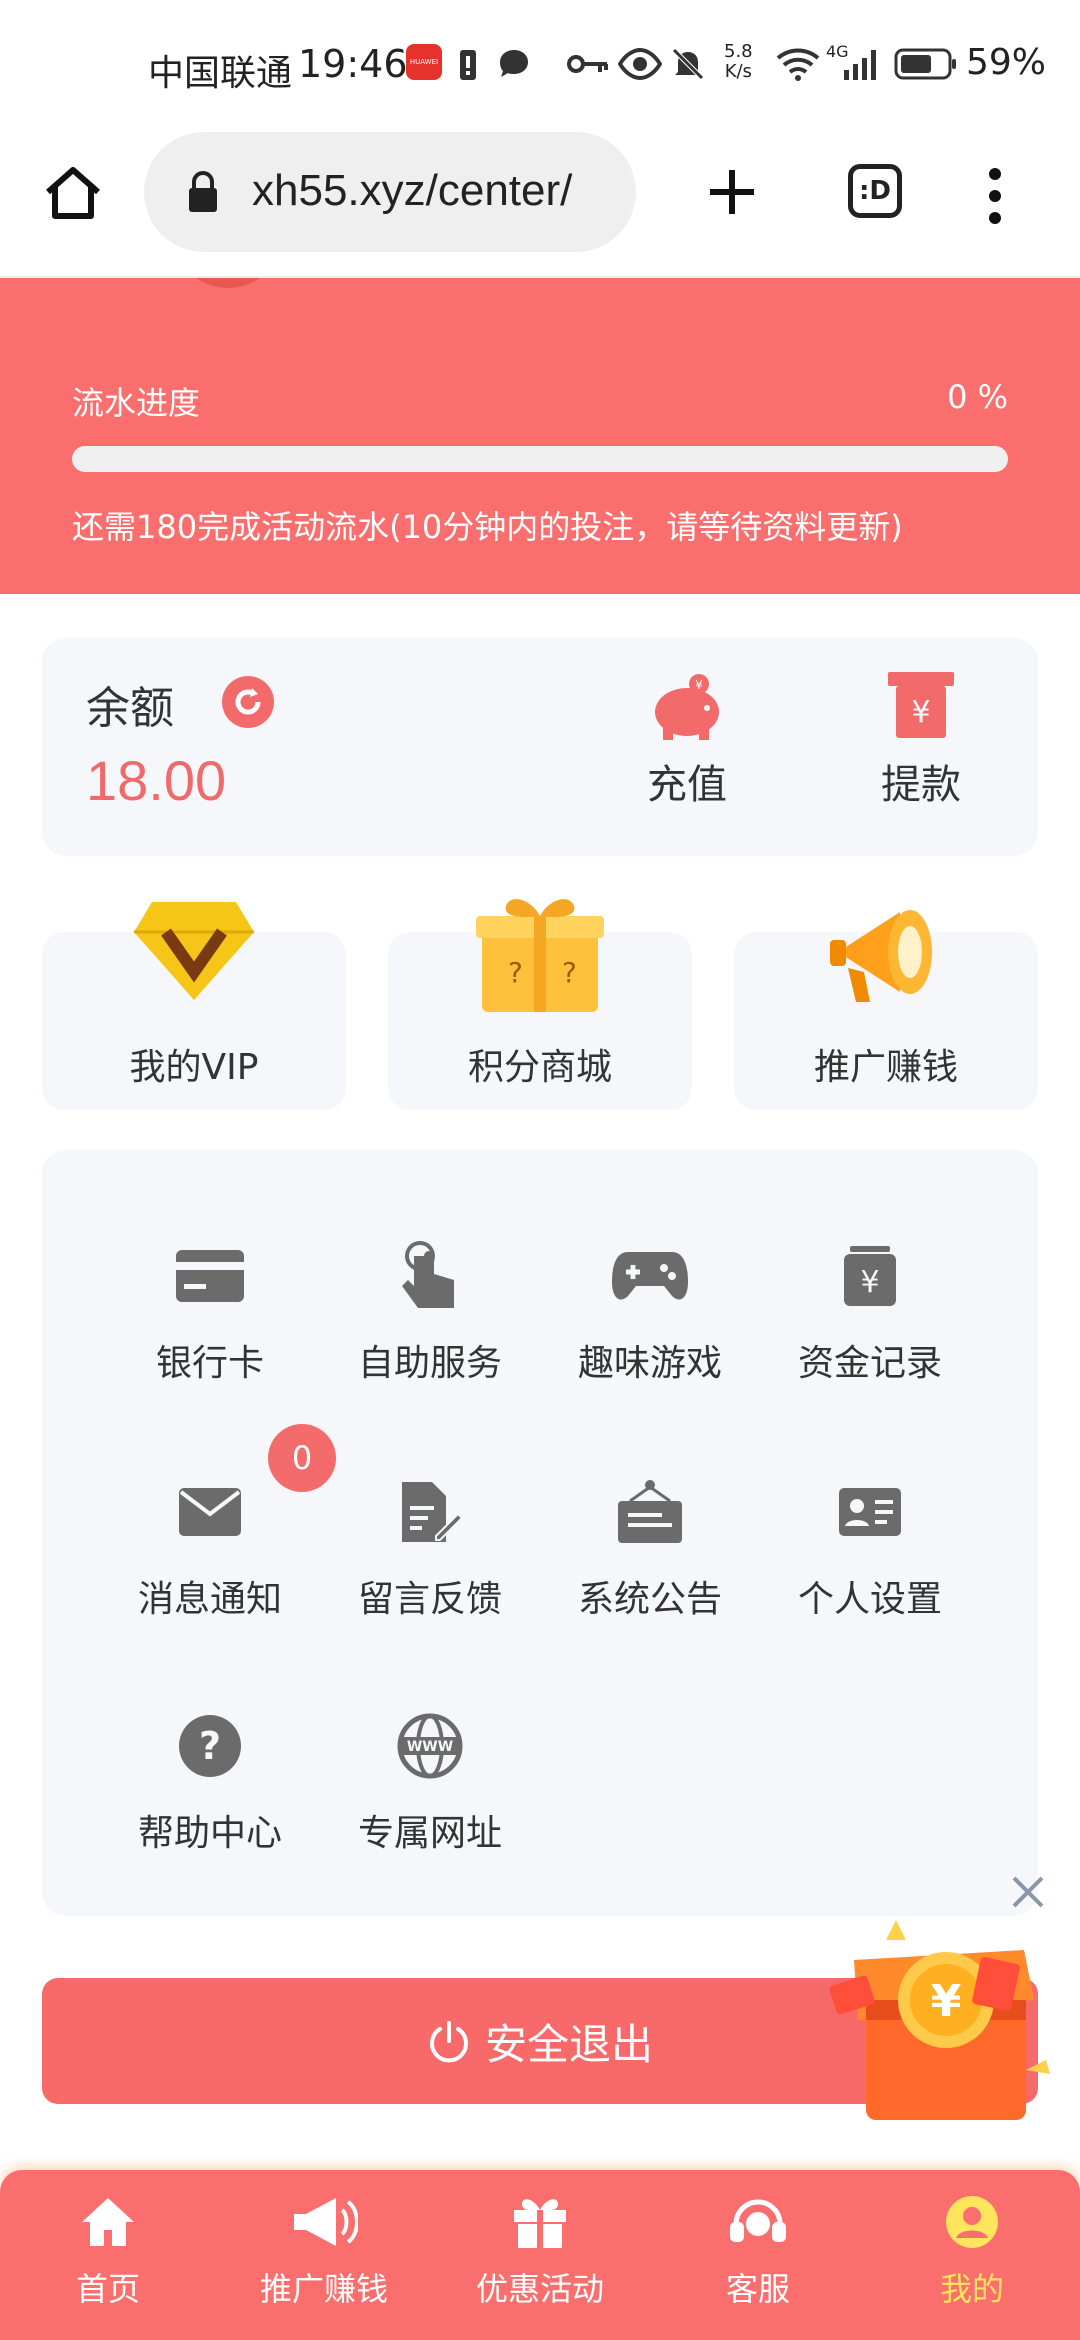 This screenshot has width=1080, height=2340. Describe the element at coordinates (432, 1512) in the screenshot. I see `feedback-edit-icon` at that location.